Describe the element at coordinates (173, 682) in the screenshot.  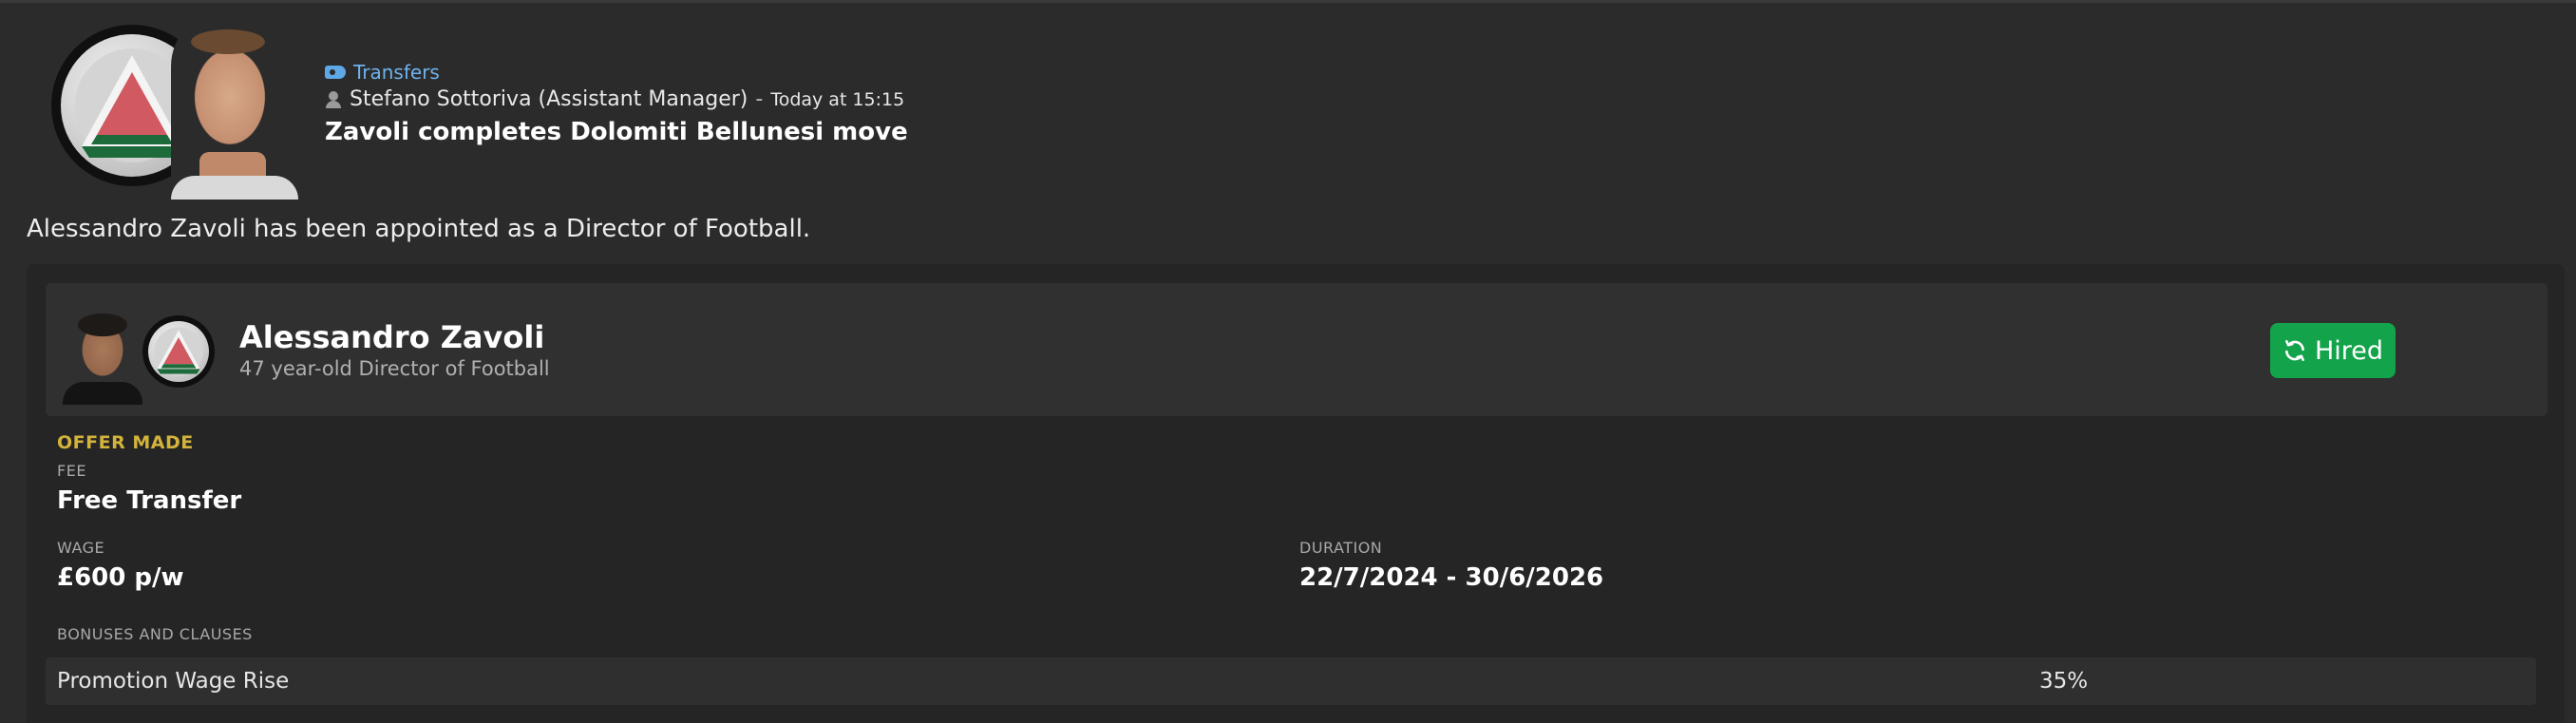
I see `clause-name: Promotion Wage Rise` at that location.